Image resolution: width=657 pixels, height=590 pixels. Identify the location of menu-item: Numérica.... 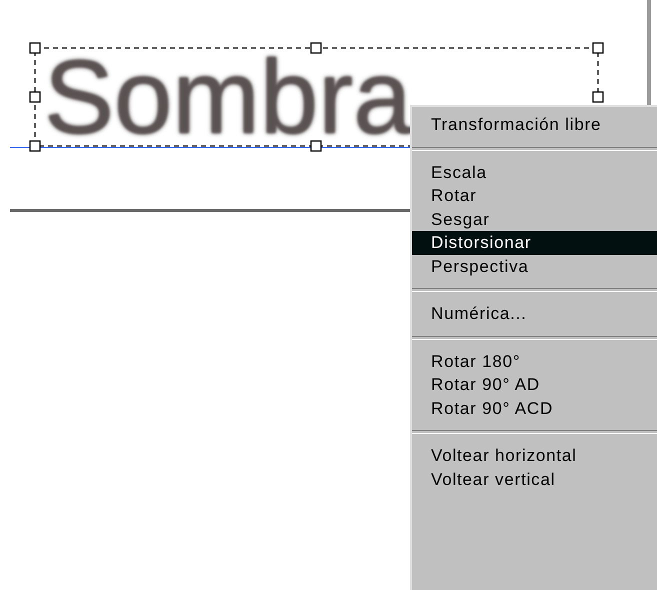
(534, 314).